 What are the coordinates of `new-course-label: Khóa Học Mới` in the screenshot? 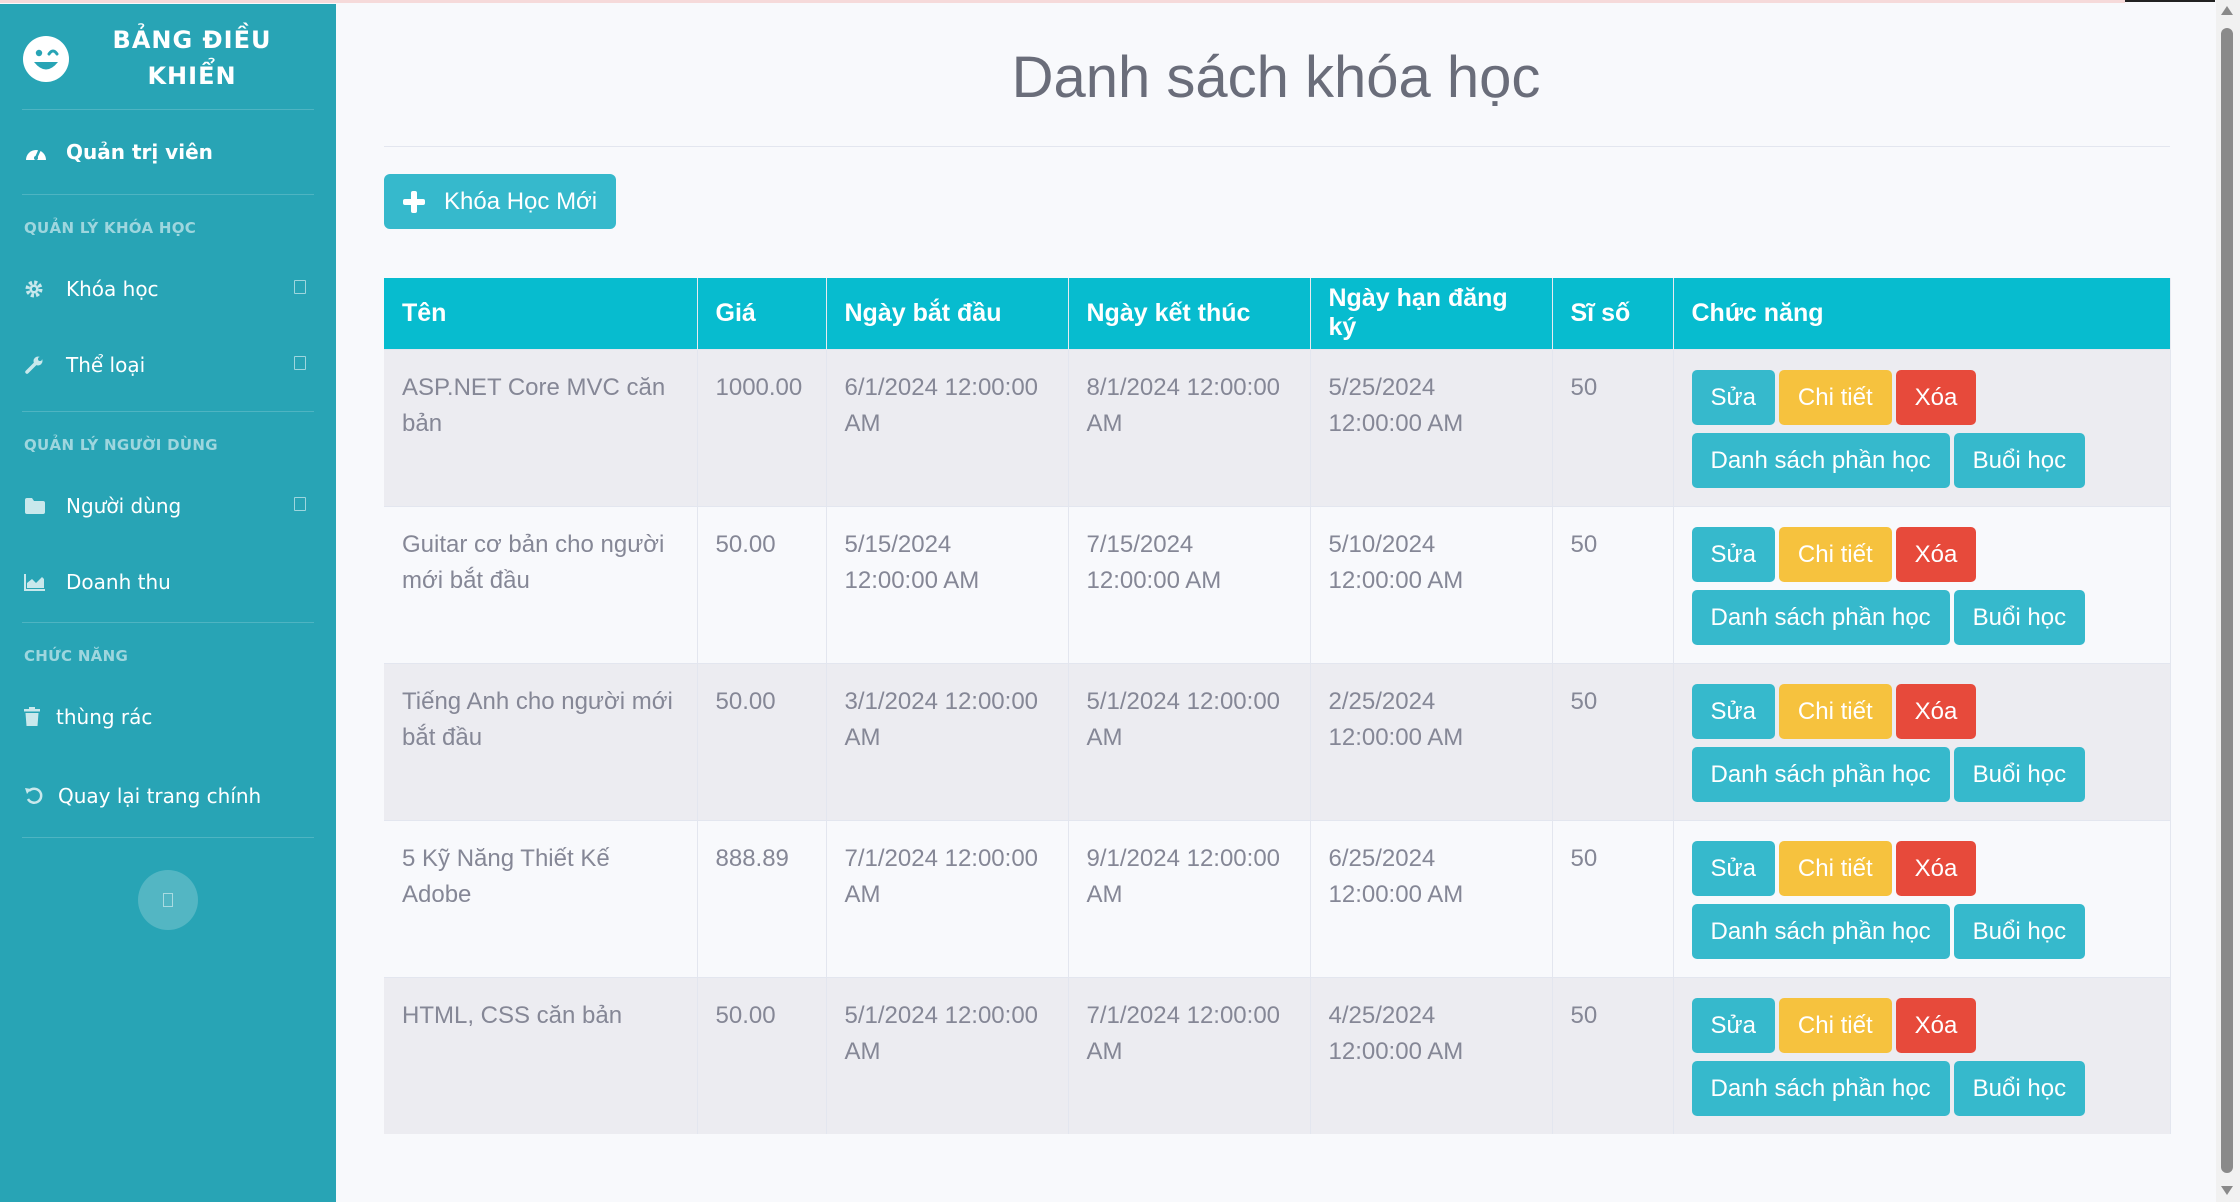 It's located at (521, 201).